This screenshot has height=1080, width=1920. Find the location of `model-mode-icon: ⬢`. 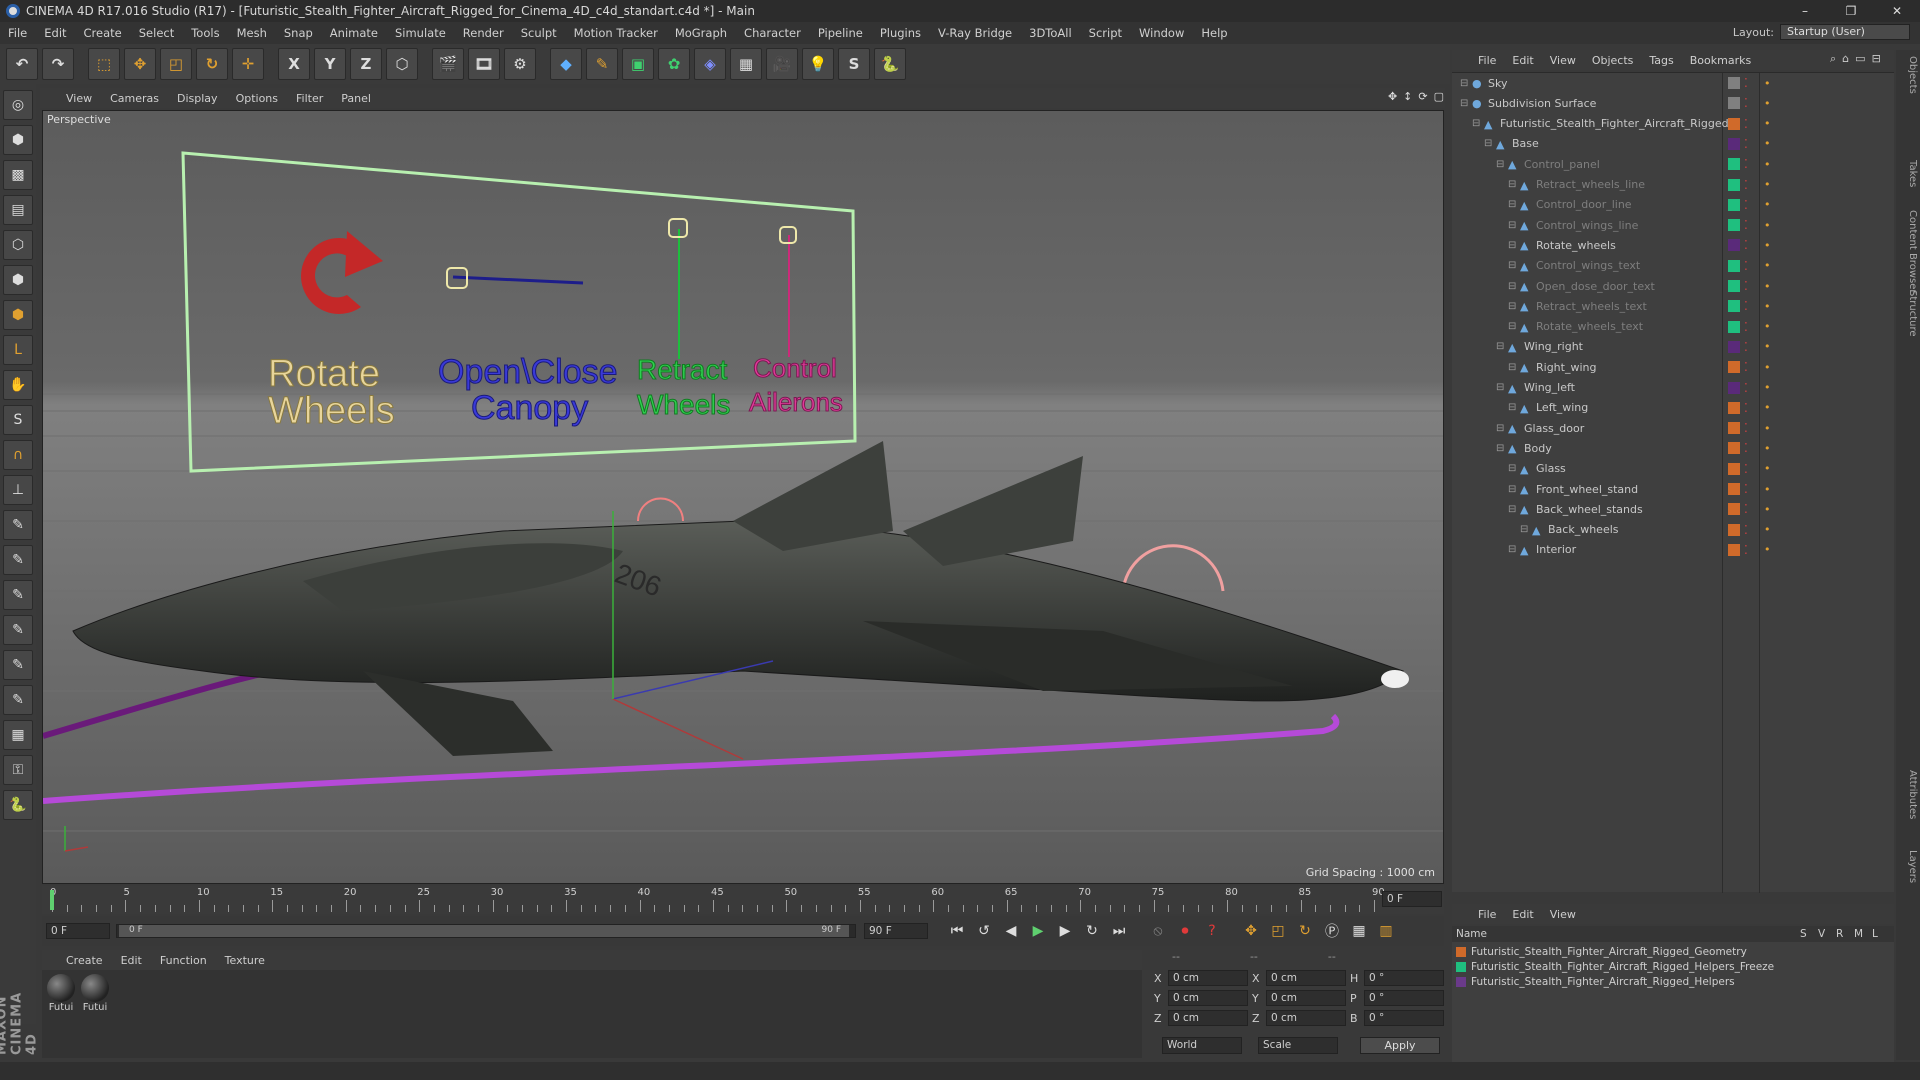

model-mode-icon: ⬢ is located at coordinates (18, 140).